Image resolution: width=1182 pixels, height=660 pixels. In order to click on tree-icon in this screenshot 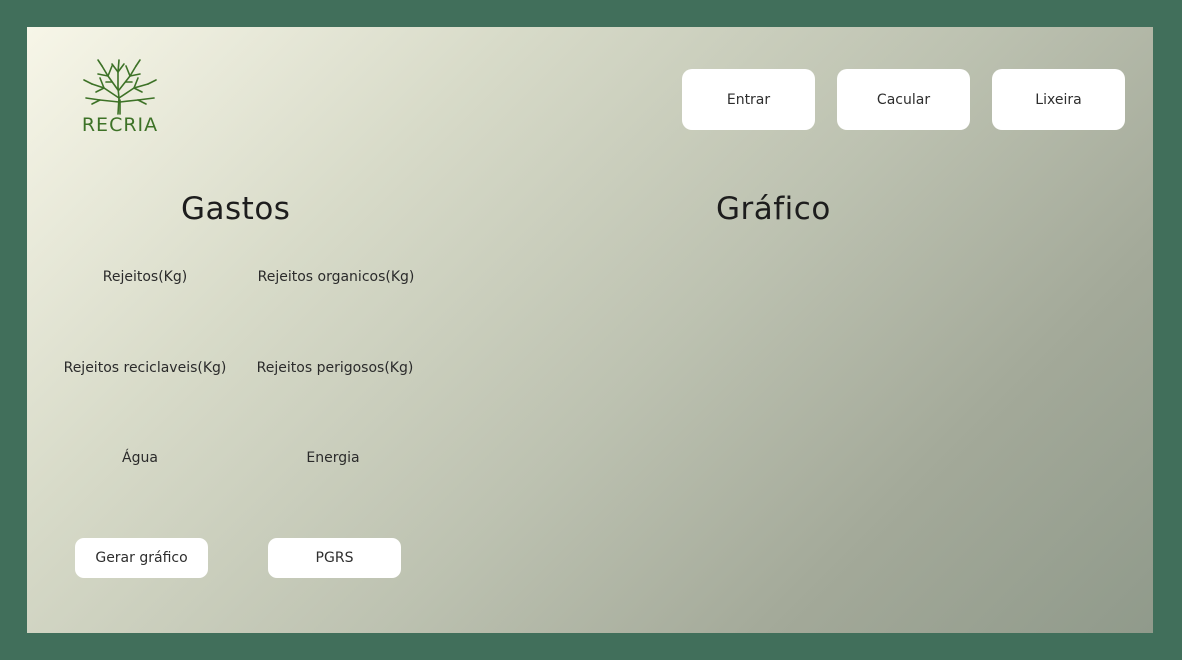, I will do `click(120, 87)`.